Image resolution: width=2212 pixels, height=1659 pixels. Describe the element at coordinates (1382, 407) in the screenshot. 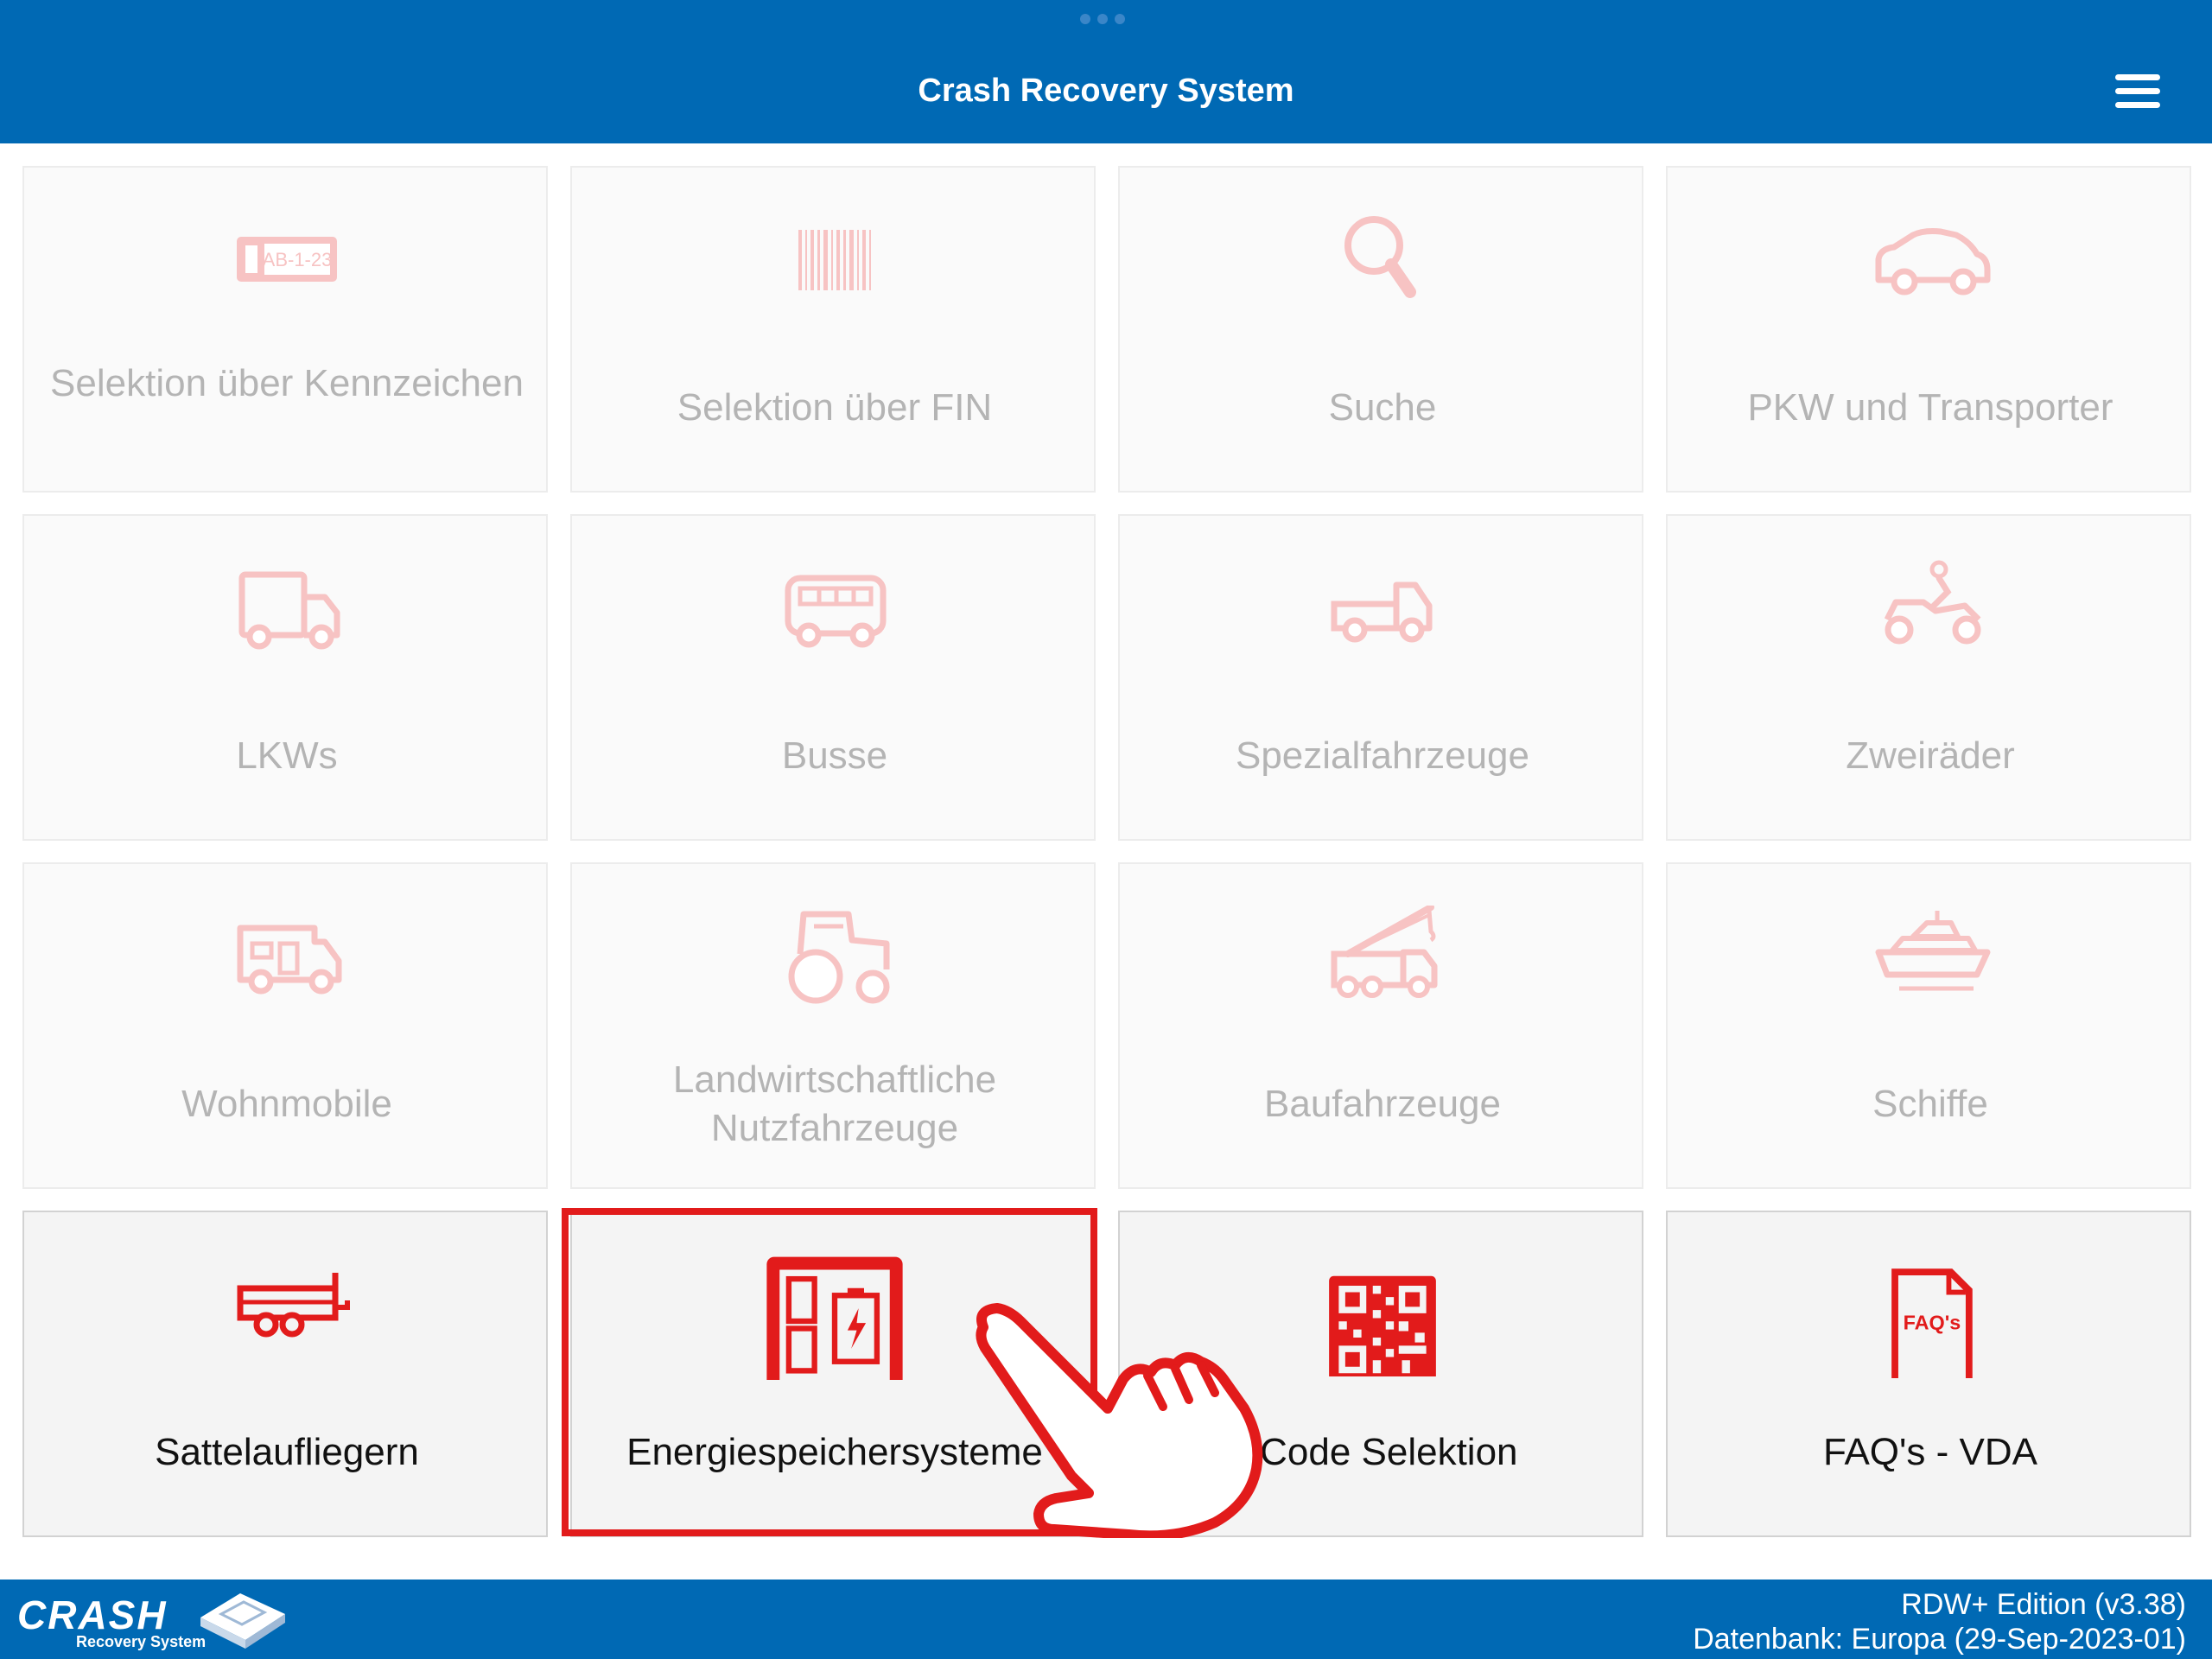

I see `tile-label: Suche` at that location.